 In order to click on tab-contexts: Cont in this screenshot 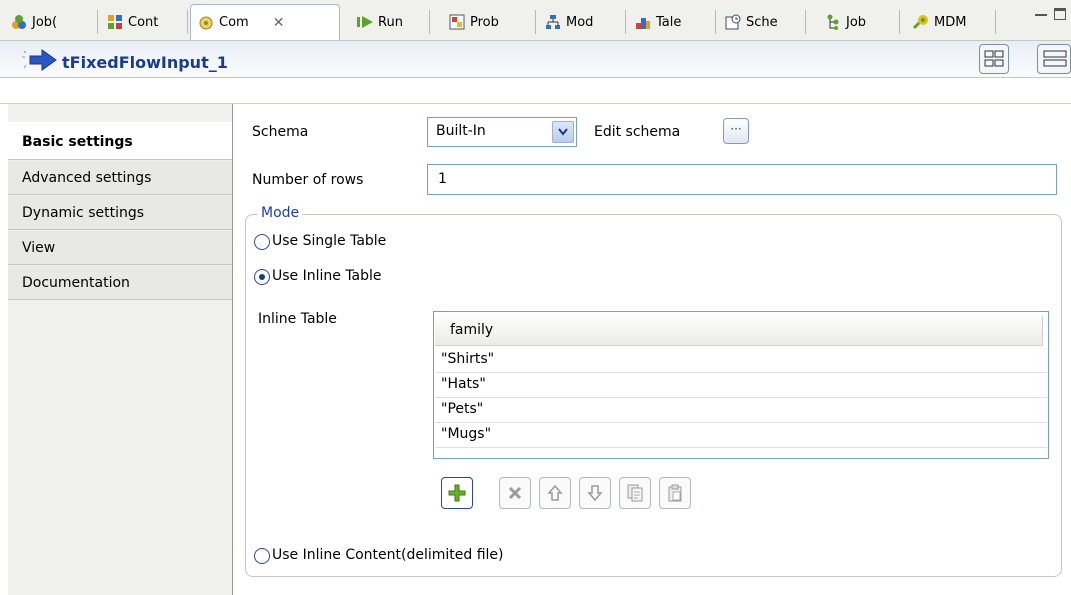, I will do `click(144, 22)`.